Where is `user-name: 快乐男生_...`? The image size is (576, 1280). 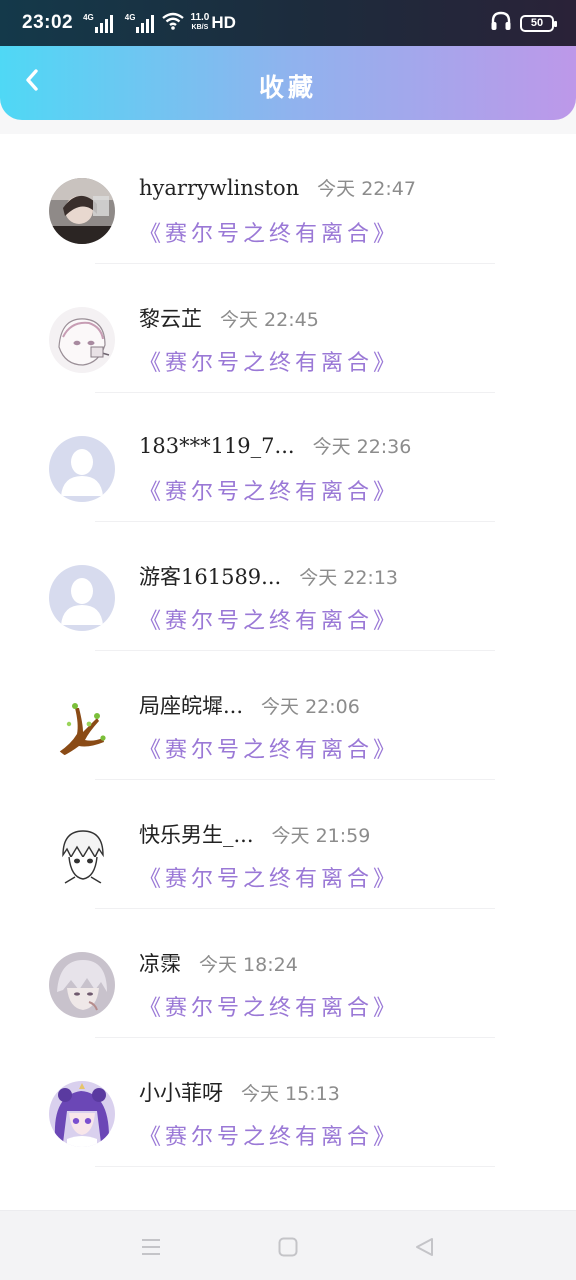 user-name: 快乐男生_... is located at coordinates (196, 835).